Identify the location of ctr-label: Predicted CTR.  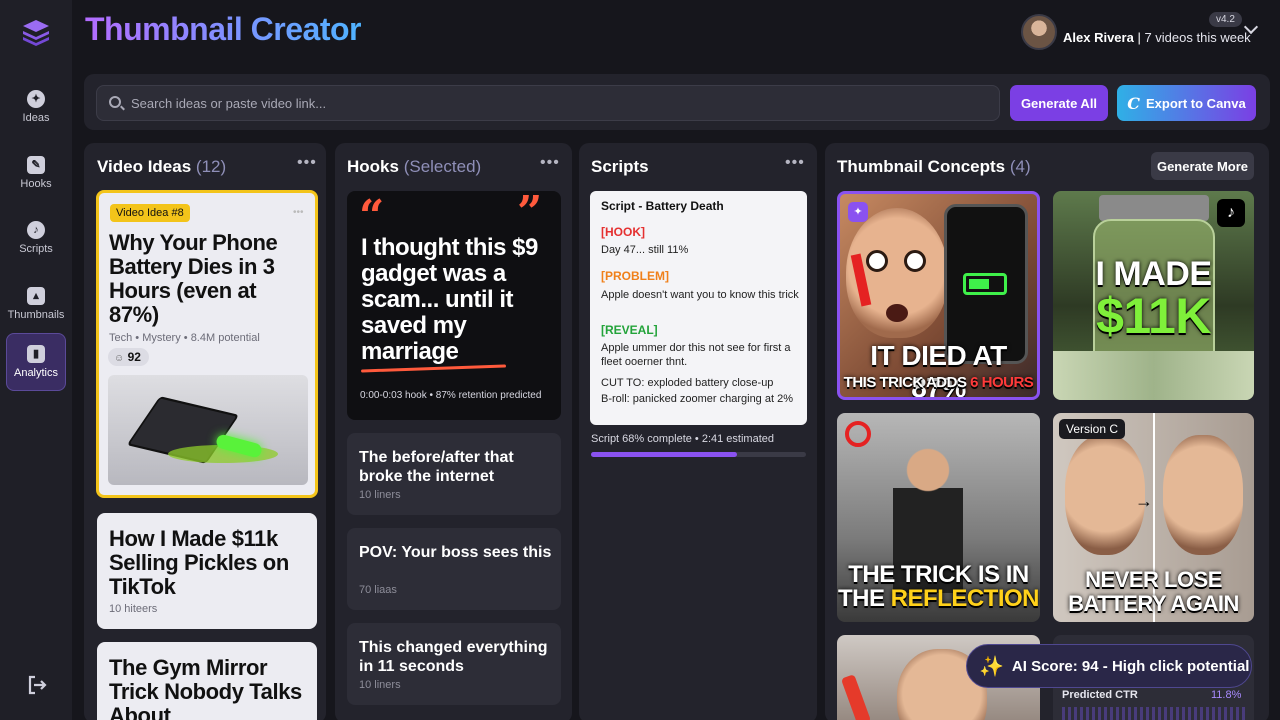
(1100, 695).